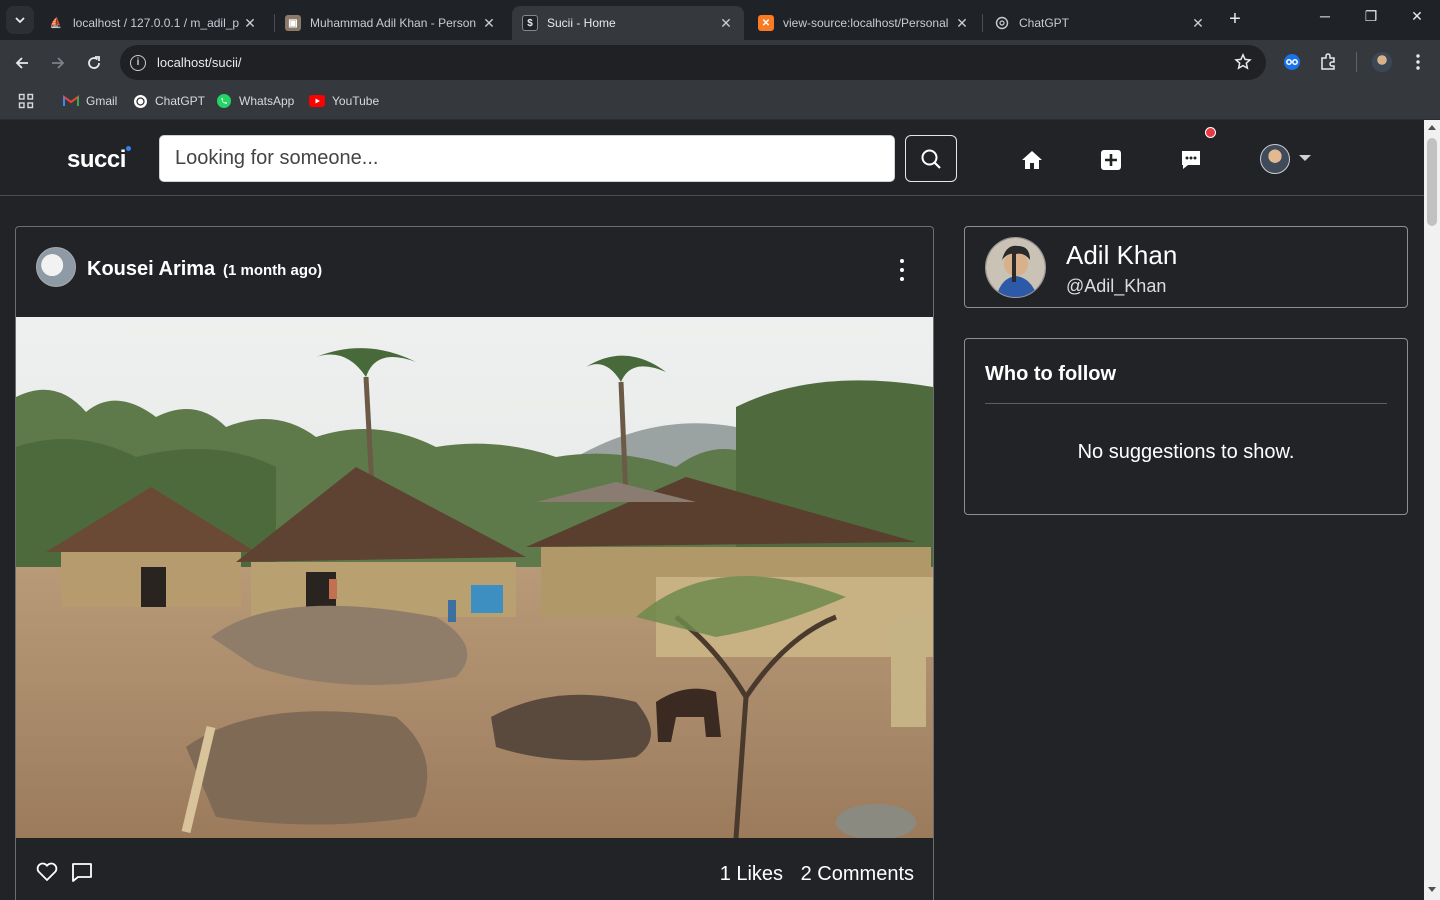  What do you see at coordinates (56, 267) in the screenshot?
I see `post-author-avatar` at bounding box center [56, 267].